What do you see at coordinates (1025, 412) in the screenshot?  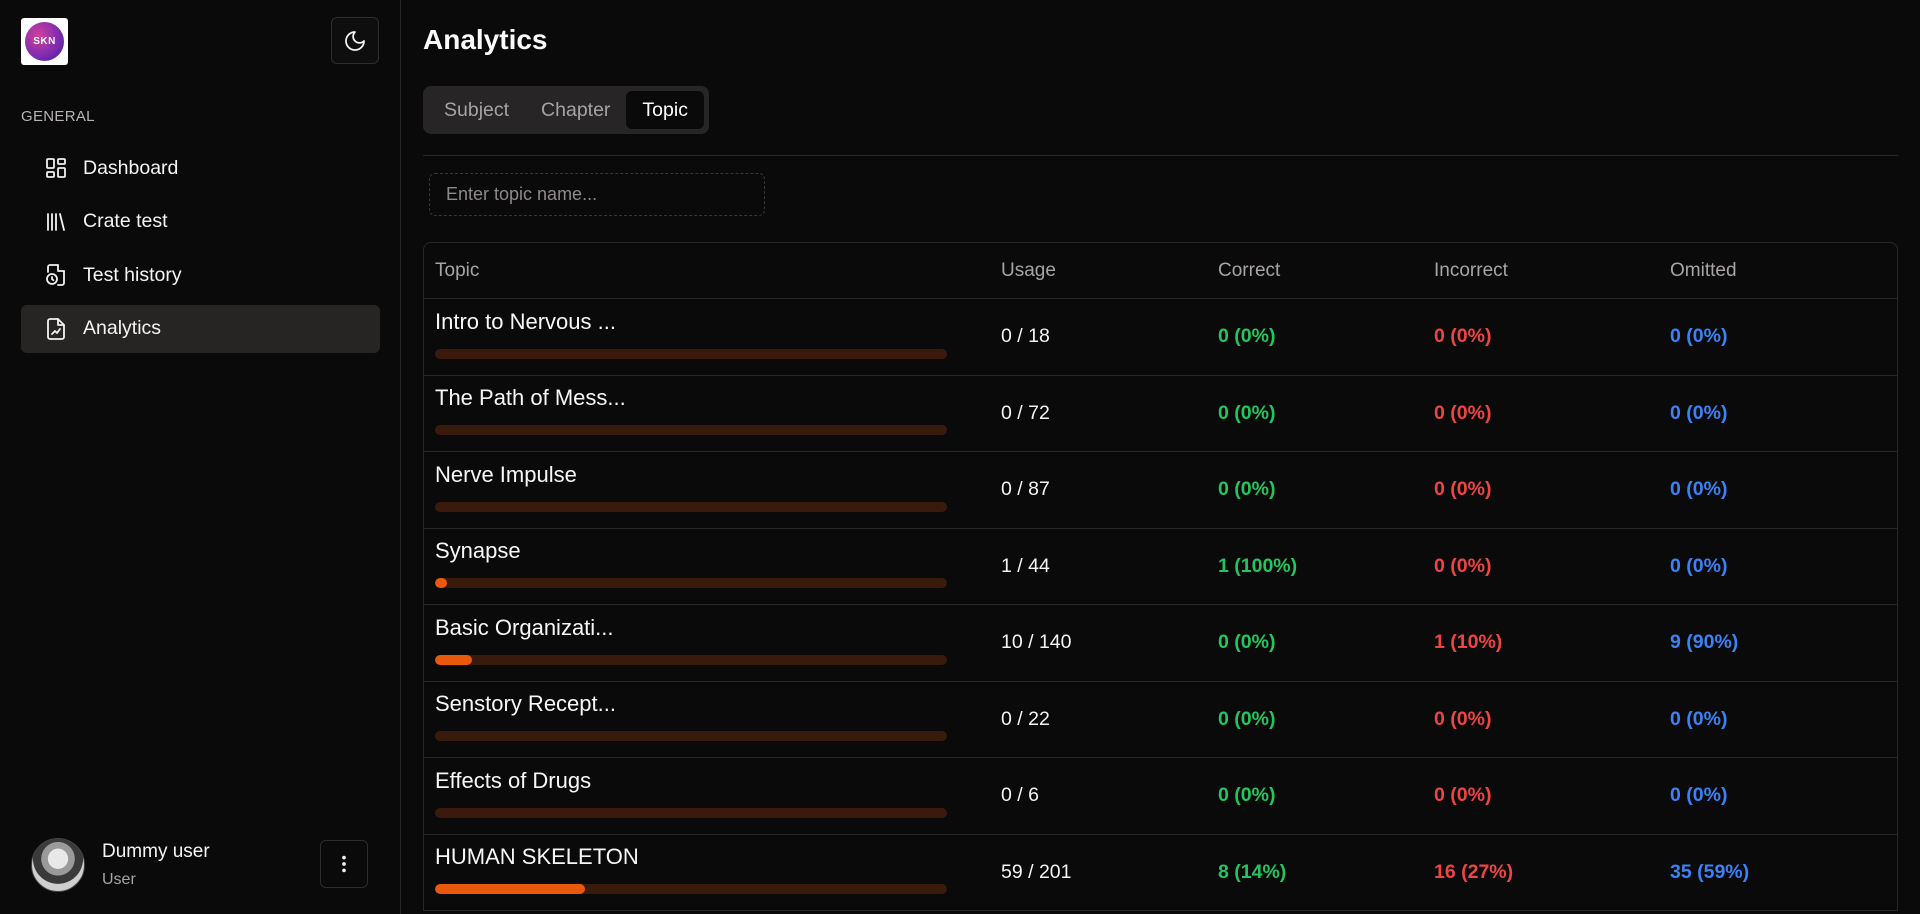 I see `usage-cell: 0 / 72` at bounding box center [1025, 412].